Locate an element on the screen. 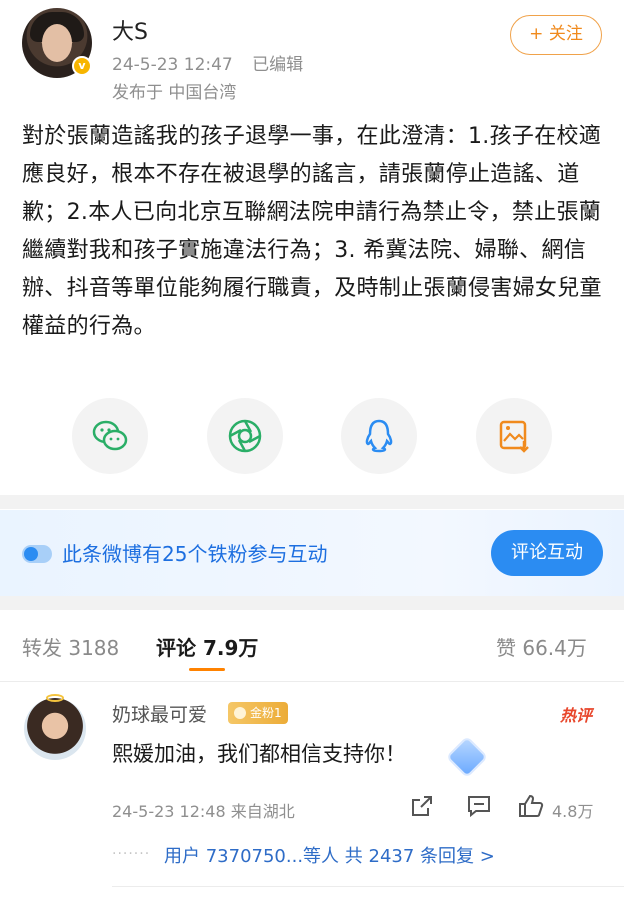  comment-like-count: 4.8万 is located at coordinates (573, 811).